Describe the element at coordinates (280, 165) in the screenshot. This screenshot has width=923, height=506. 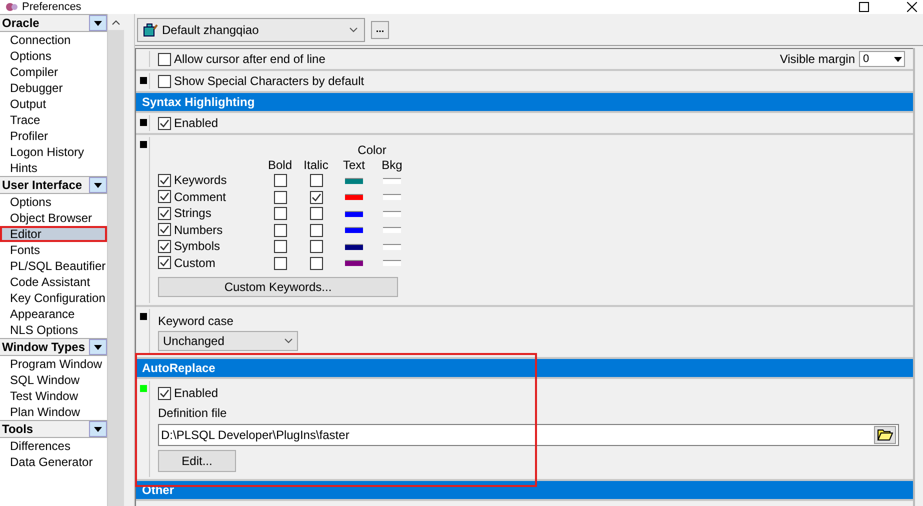
I see `column-header: Bold` at that location.